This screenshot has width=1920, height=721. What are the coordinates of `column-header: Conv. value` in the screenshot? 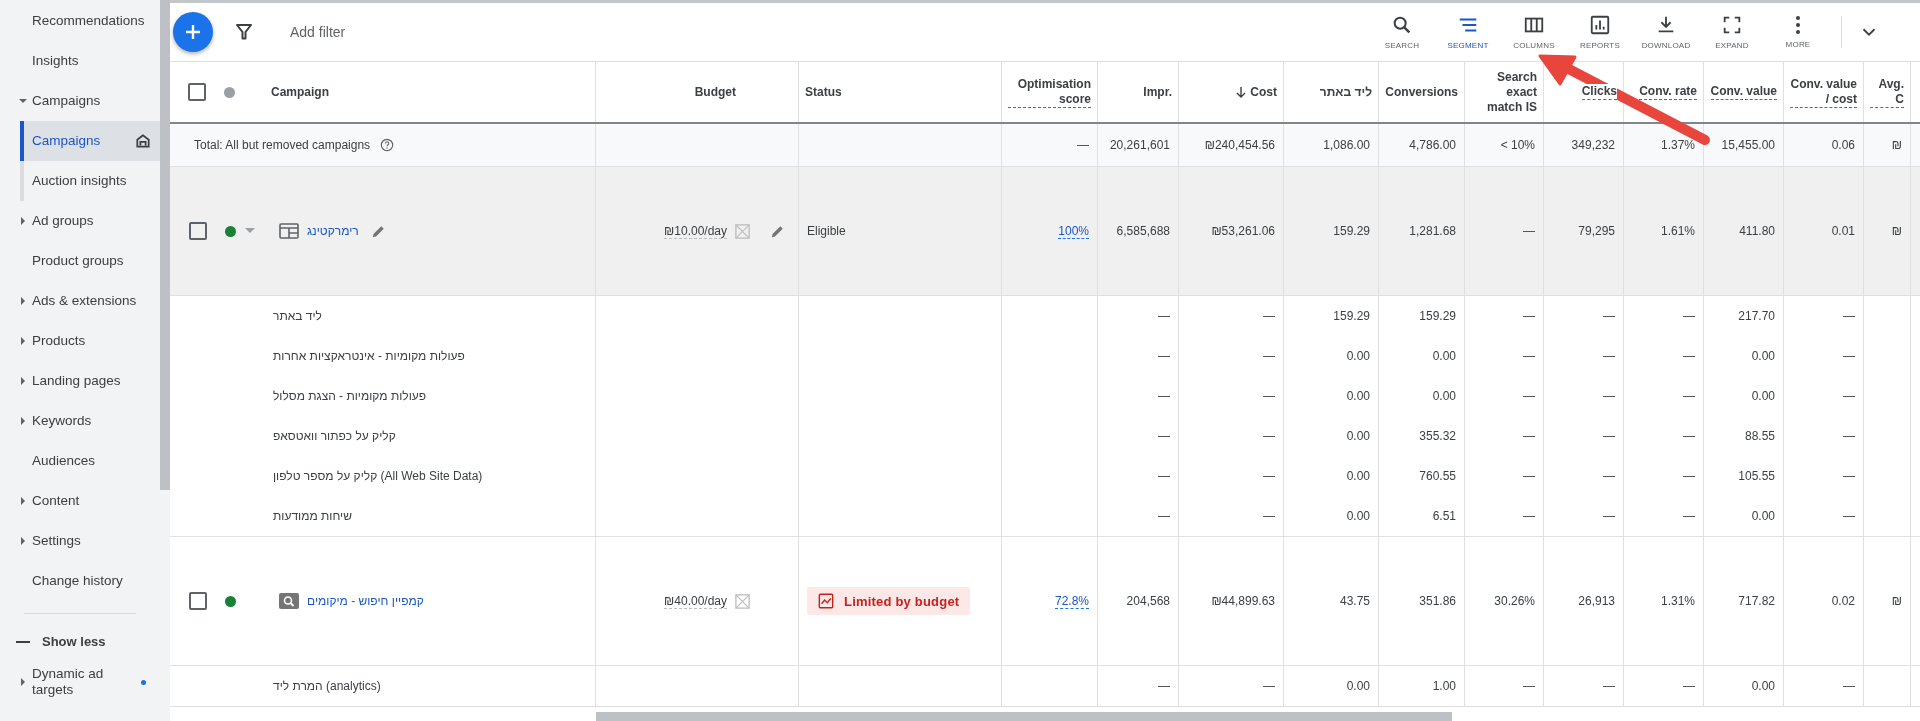 It's located at (1744, 92).